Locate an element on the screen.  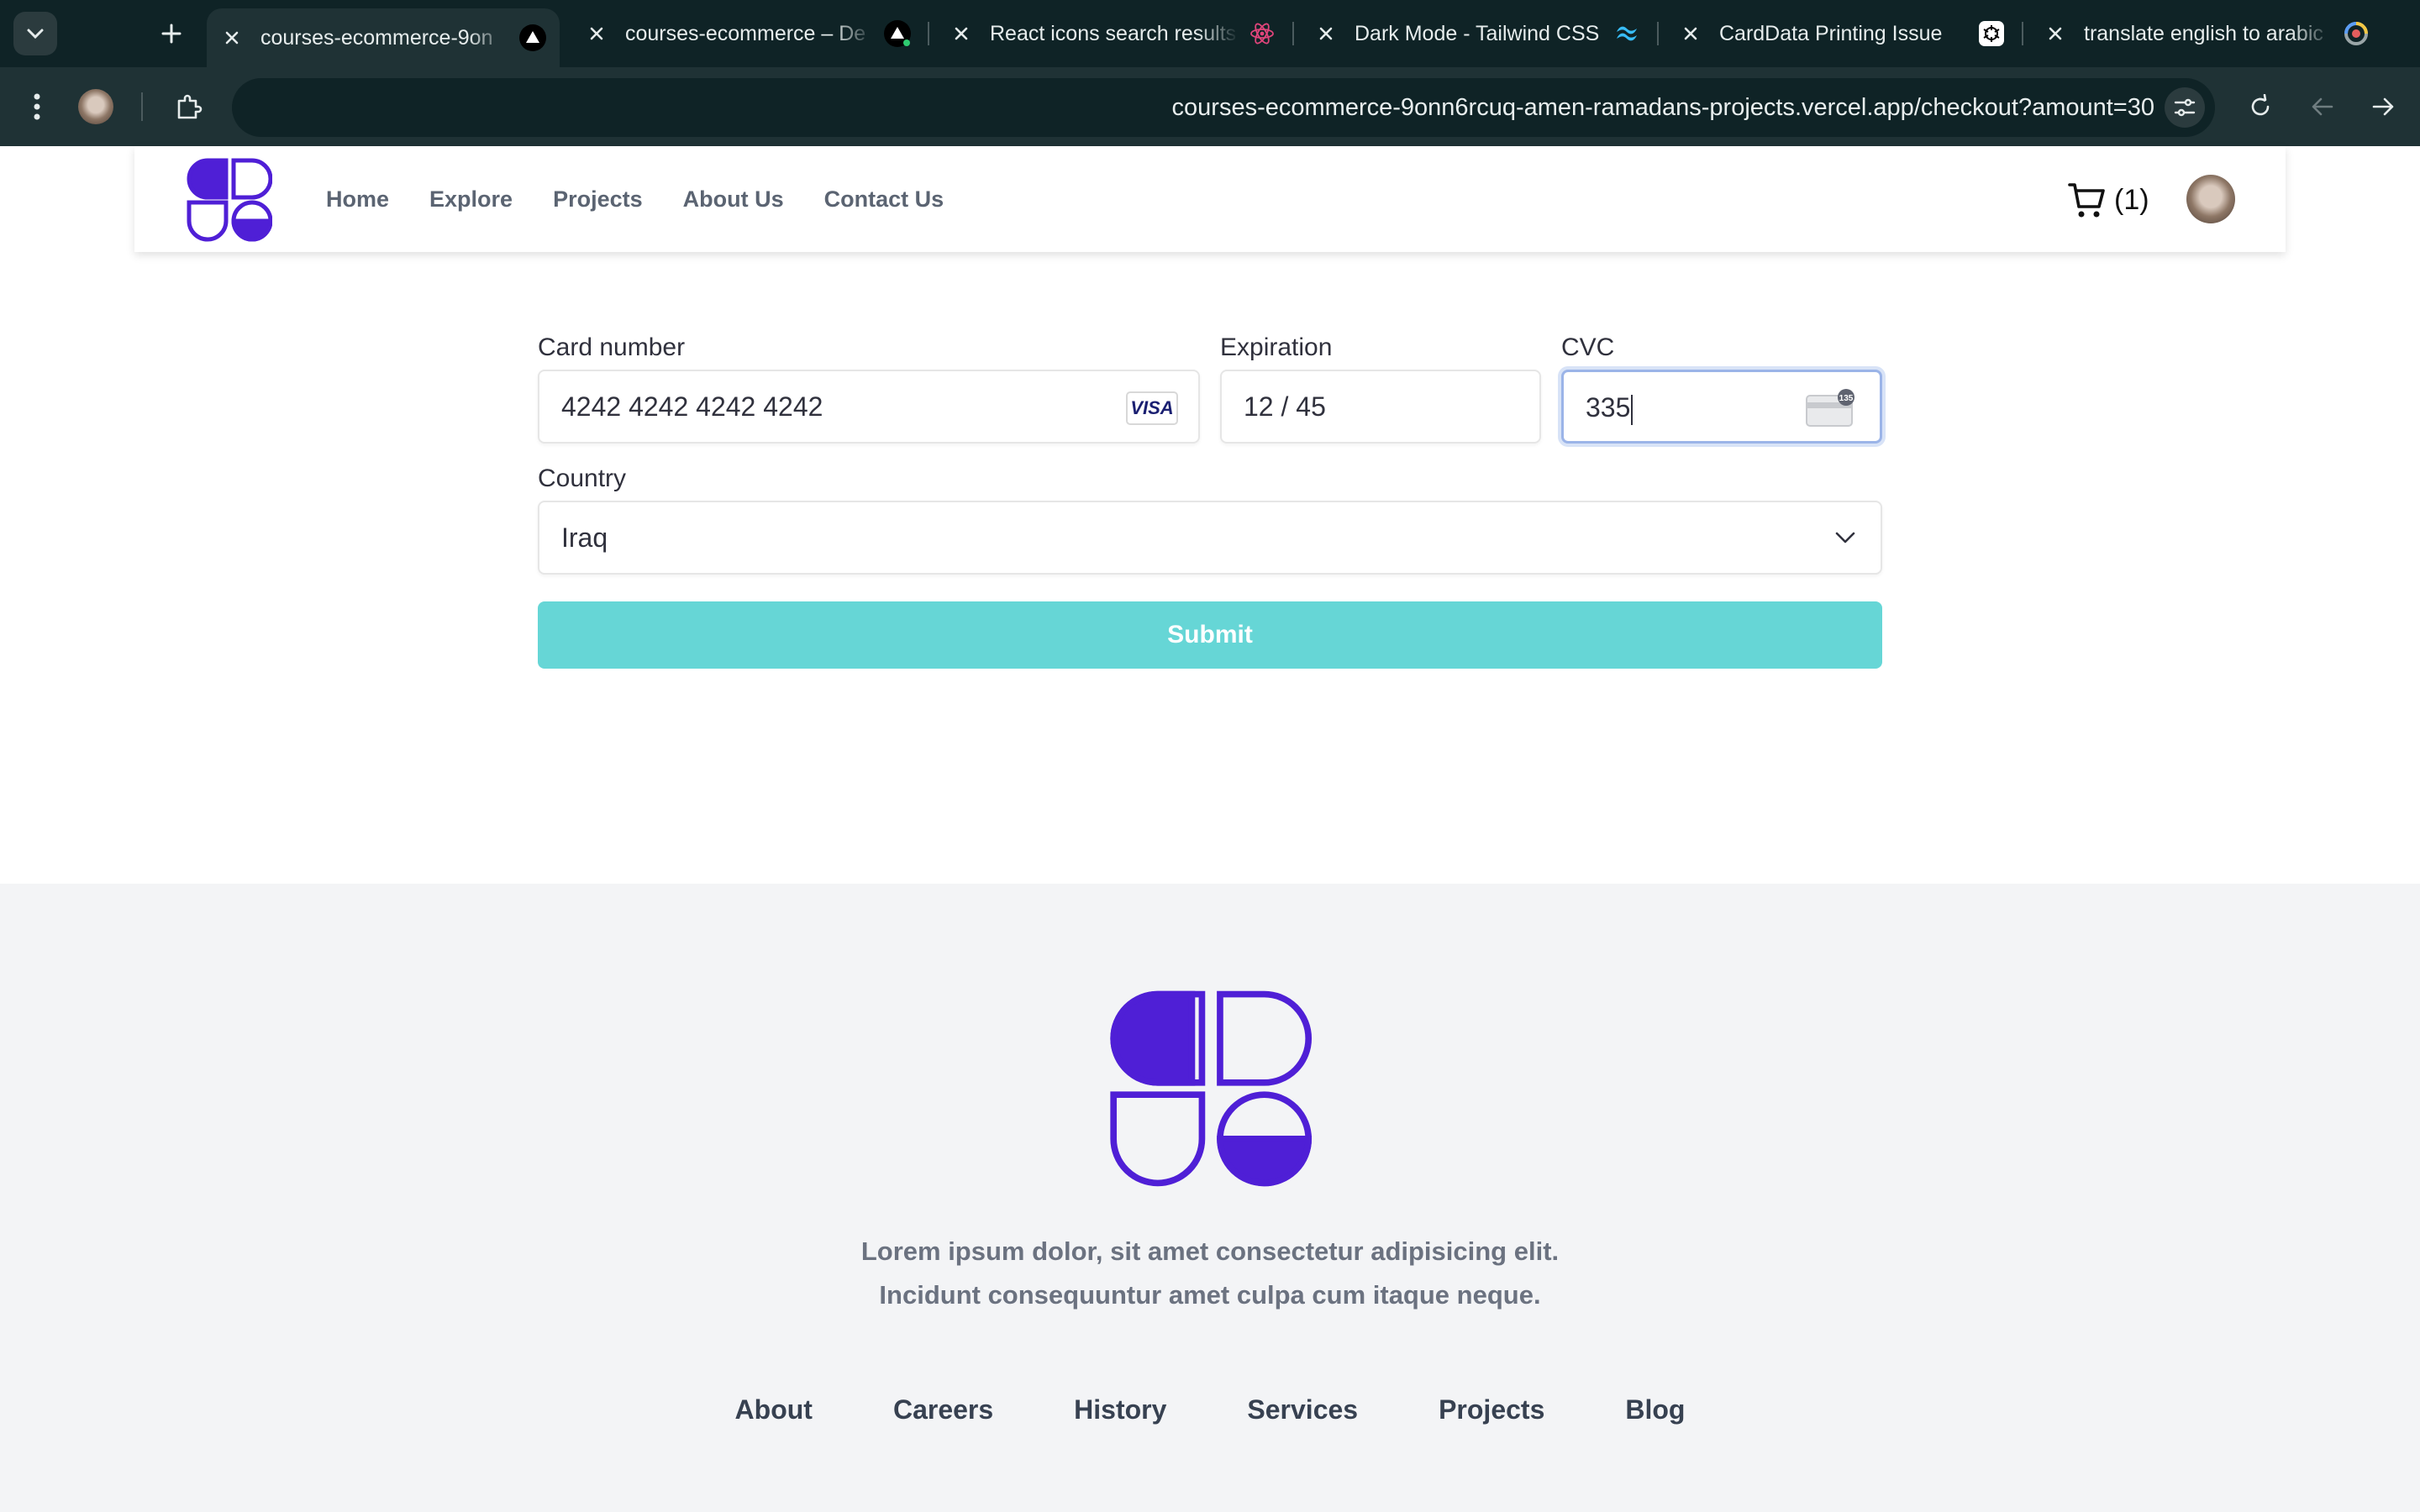
tab-checkout-active: courses-ecommerce-9on is located at coordinates (383, 37).